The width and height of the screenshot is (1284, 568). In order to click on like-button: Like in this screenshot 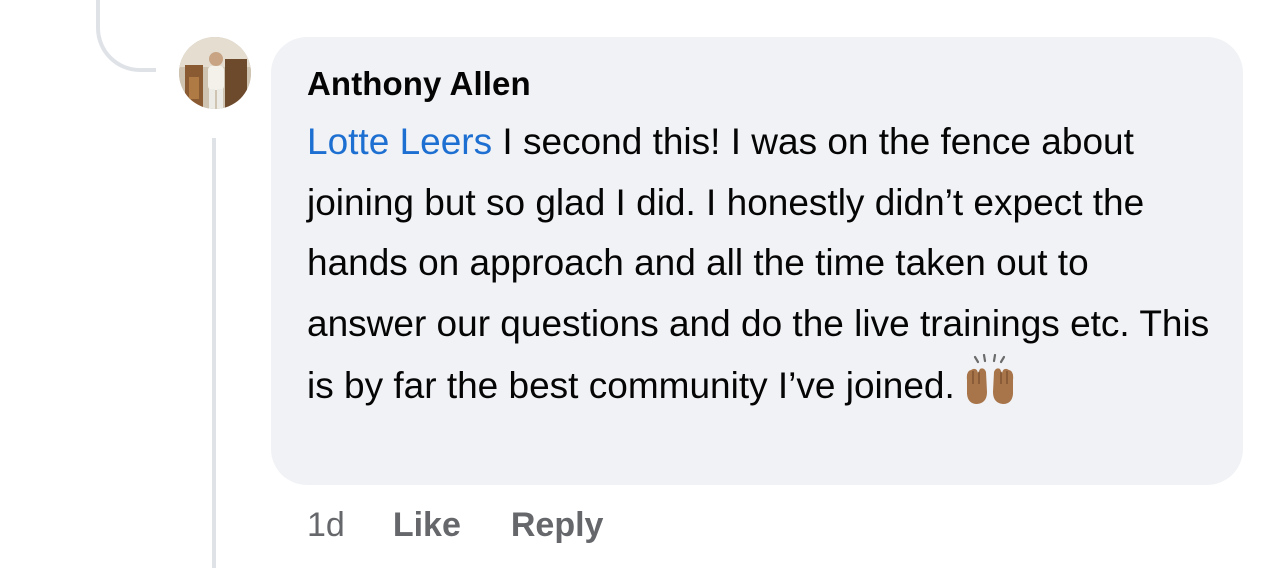, I will do `click(427, 525)`.